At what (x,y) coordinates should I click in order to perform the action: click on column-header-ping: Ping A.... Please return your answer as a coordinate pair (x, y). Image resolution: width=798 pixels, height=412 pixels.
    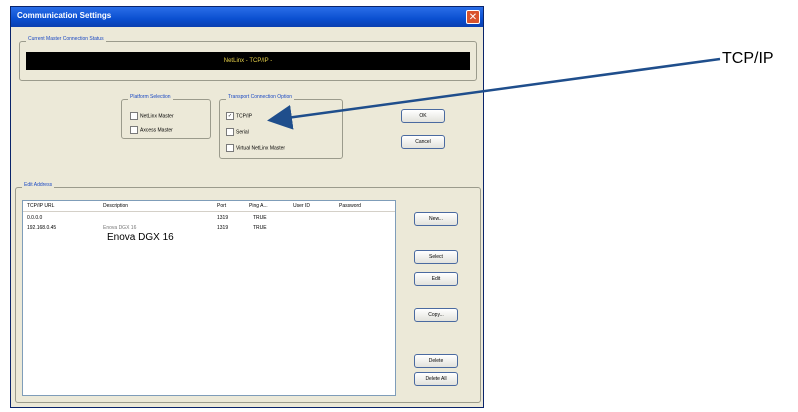
    Looking at the image, I should click on (258, 206).